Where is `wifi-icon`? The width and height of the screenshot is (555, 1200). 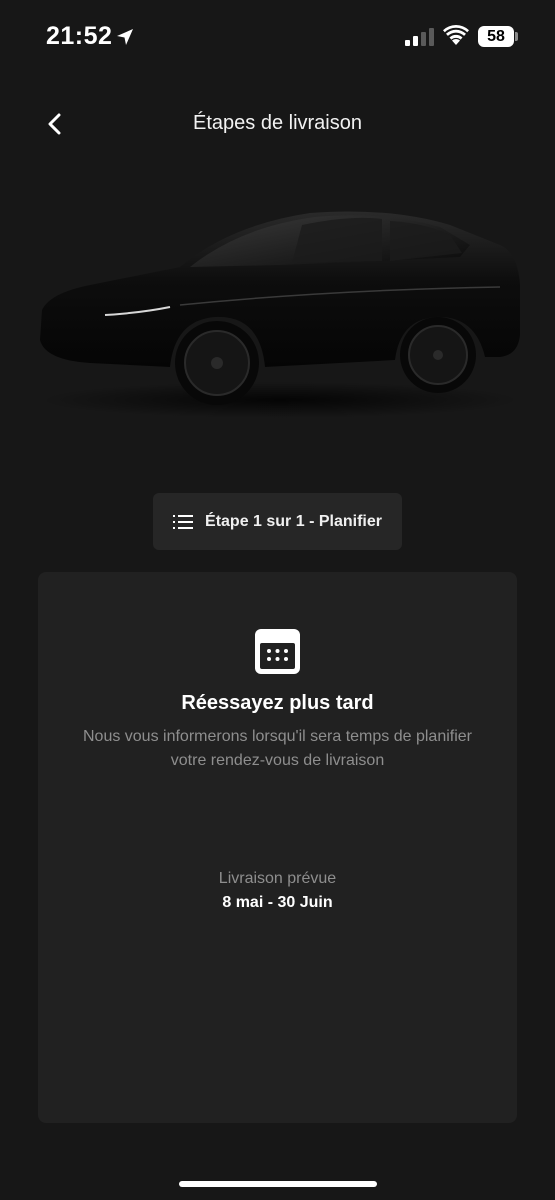
wifi-icon is located at coordinates (456, 35).